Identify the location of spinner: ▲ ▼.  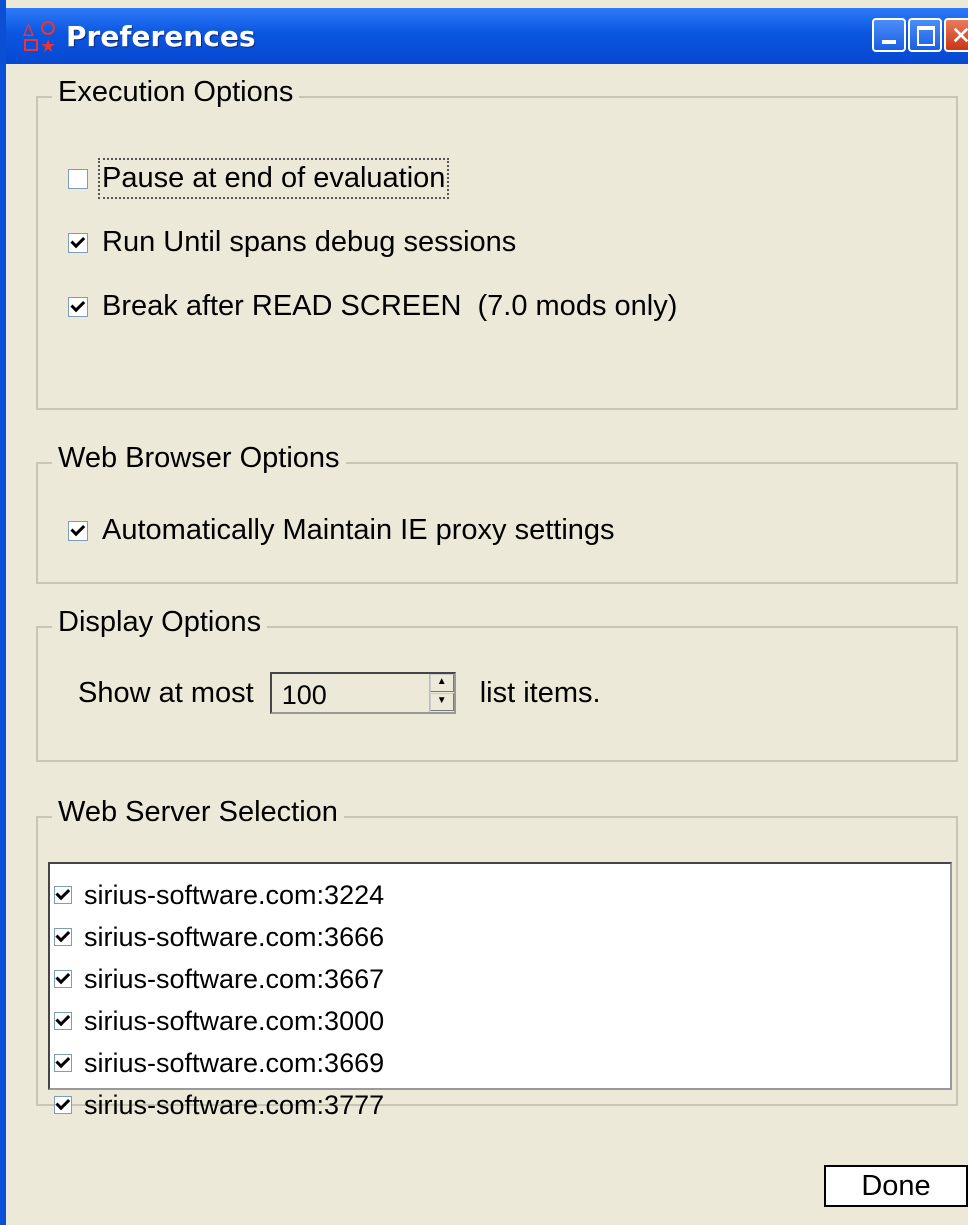
(441, 693).